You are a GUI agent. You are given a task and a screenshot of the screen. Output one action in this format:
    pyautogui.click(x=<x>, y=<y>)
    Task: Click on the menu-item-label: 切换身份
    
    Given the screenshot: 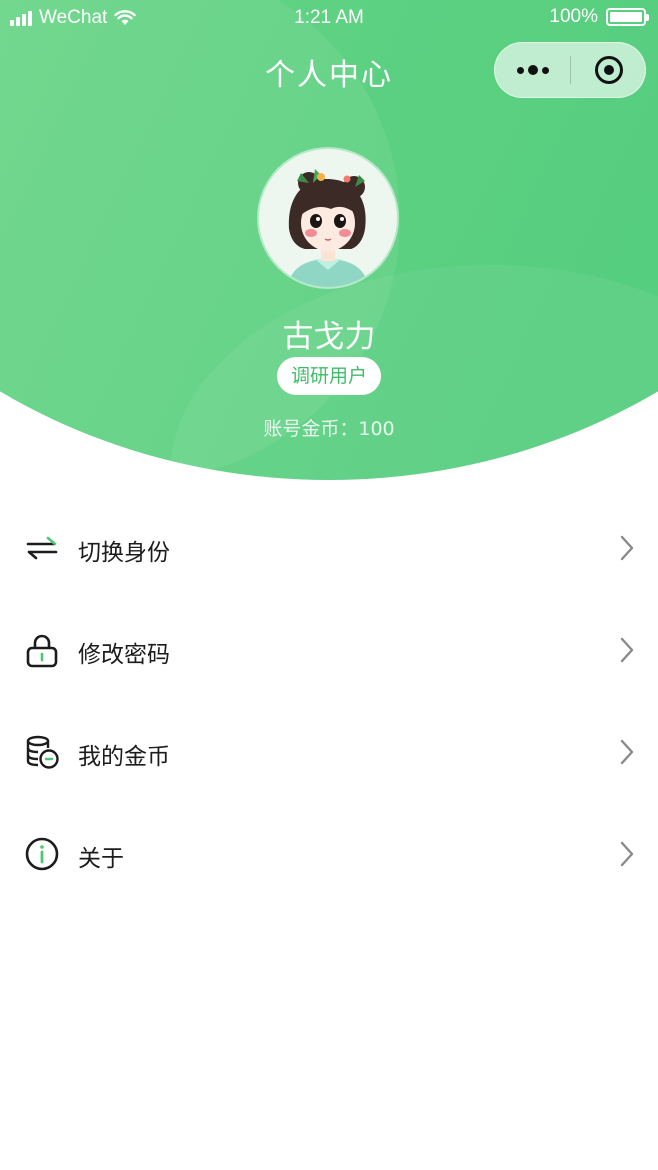 What is the action you would take?
    pyautogui.click(x=124, y=553)
    